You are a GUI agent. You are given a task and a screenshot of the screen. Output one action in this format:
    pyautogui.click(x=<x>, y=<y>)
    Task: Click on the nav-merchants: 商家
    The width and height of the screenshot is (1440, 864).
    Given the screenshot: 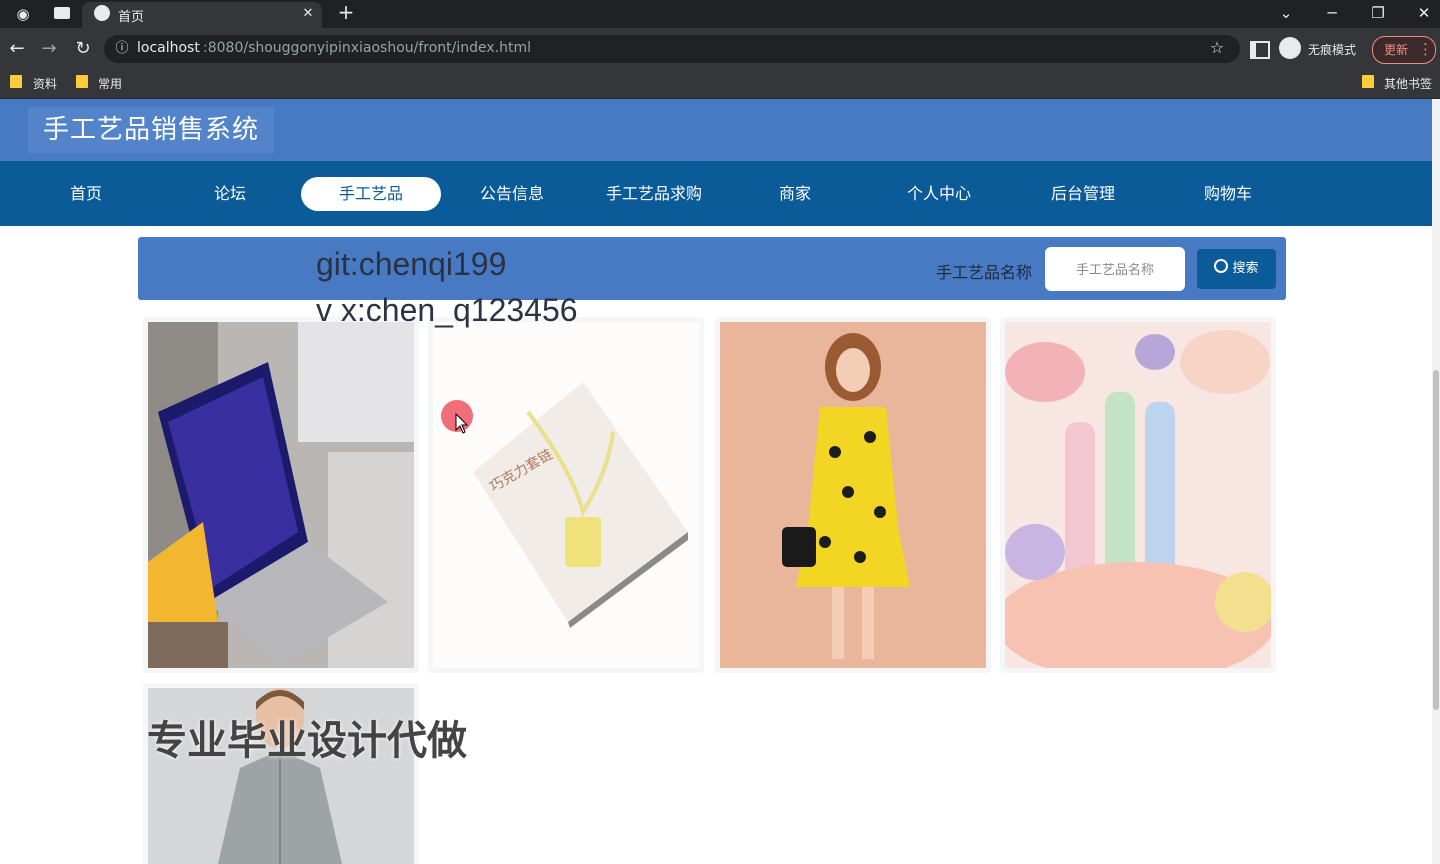 What is the action you would take?
    pyautogui.click(x=795, y=194)
    